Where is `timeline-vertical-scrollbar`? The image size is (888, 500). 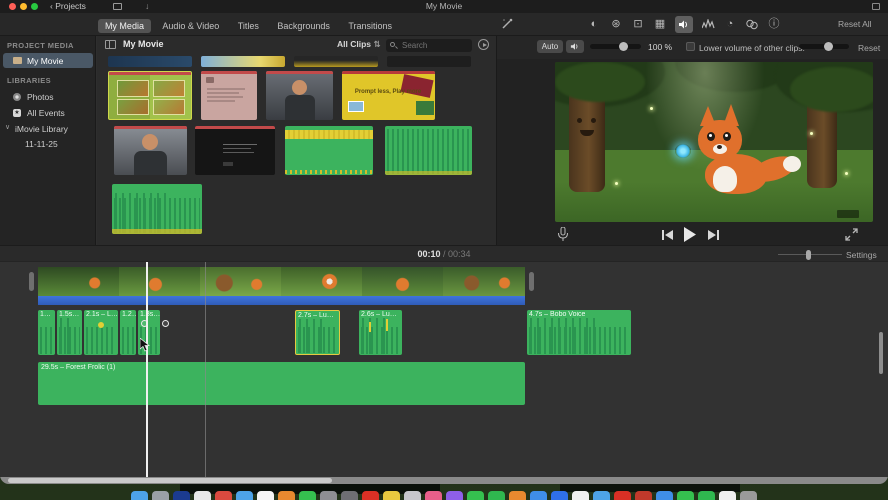
timeline-vertical-scrollbar is located at coordinates (881, 353).